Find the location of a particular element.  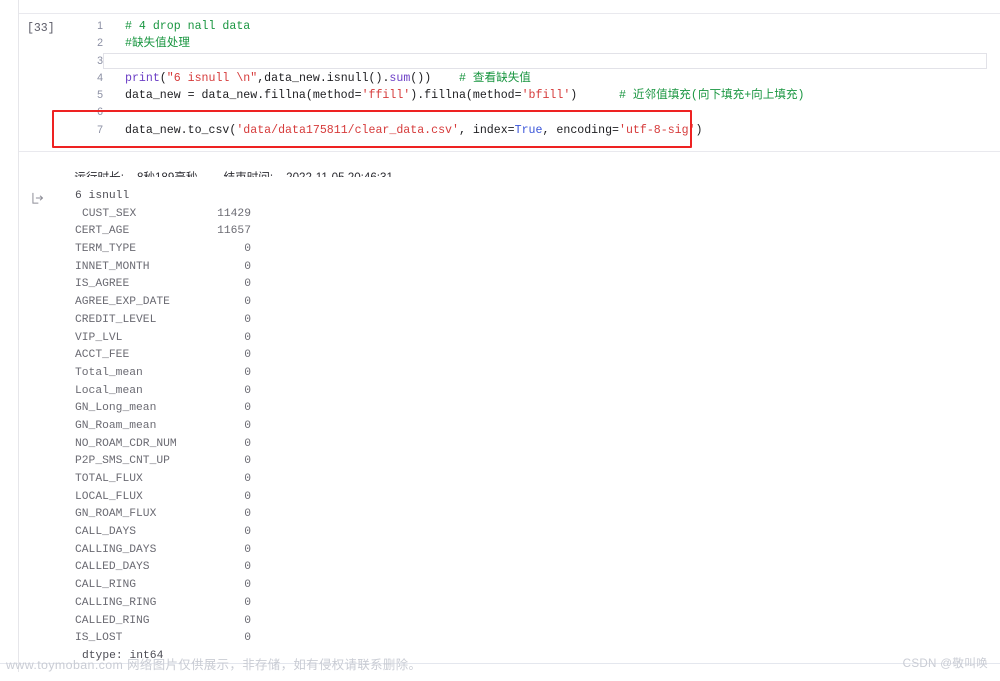

output-row: CALL_DAYS 0 is located at coordinates (163, 533).